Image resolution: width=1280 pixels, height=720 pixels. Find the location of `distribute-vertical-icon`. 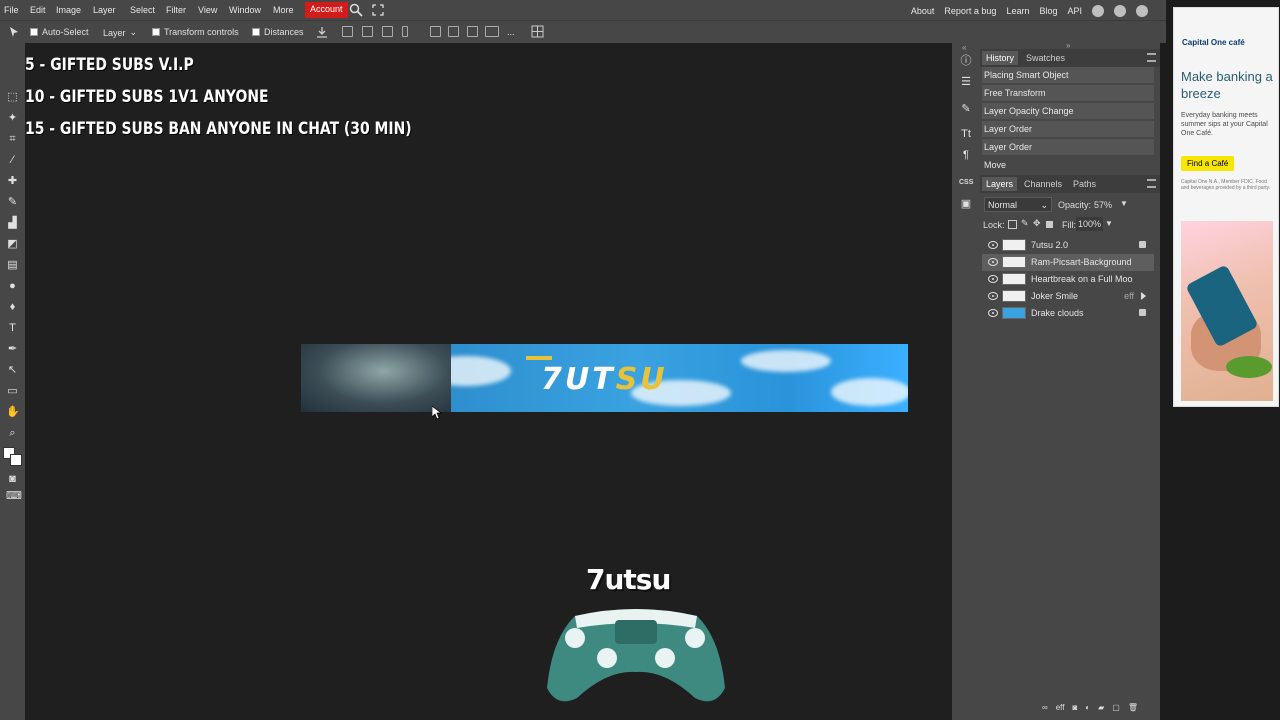

distribute-vertical-icon is located at coordinates (492, 31).